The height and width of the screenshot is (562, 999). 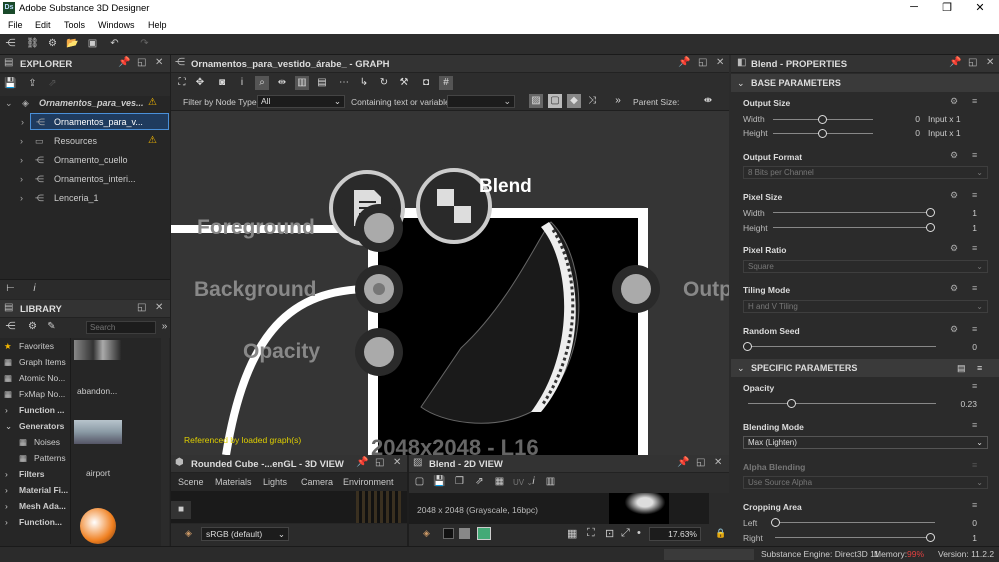 I want to click on fit-icon: ⊡, so click(x=609, y=533).